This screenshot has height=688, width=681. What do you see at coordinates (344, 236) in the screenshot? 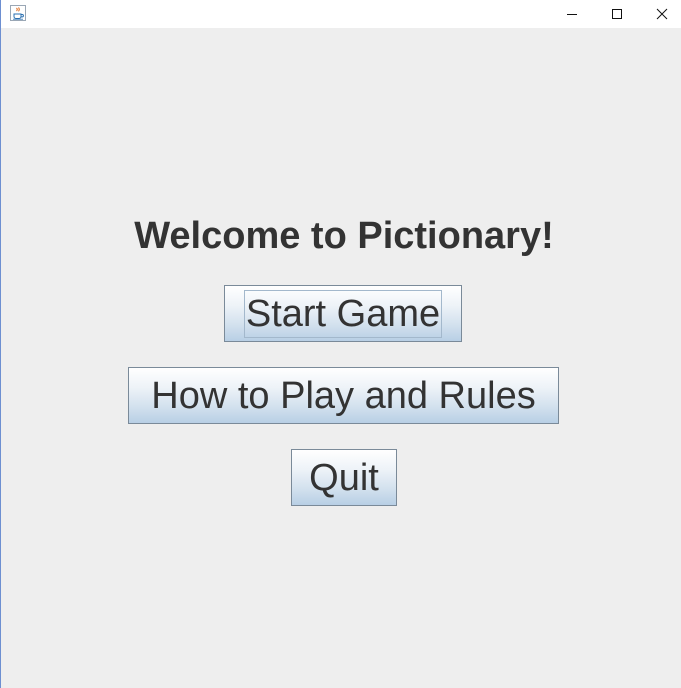
I see `welcome-title: Welcome to Pictionary!` at bounding box center [344, 236].